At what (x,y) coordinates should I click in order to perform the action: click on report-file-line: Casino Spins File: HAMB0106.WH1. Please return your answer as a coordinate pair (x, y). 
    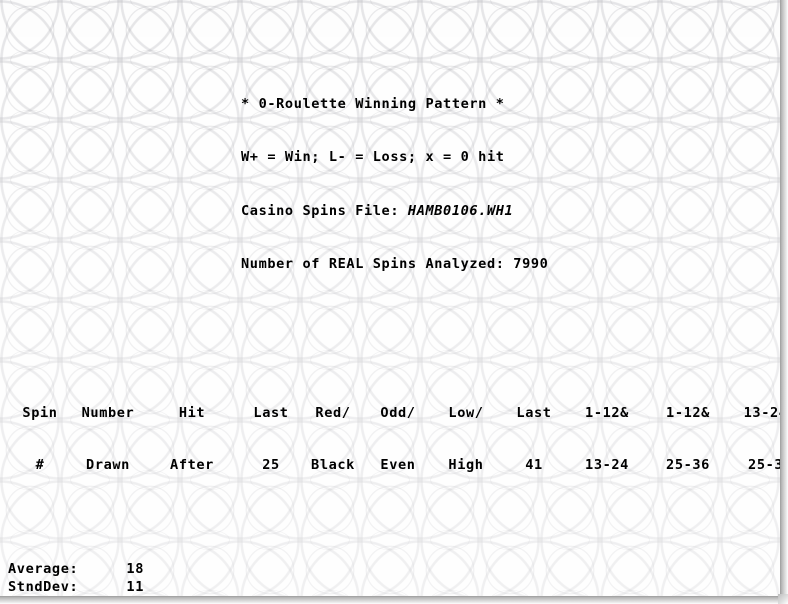
    Looking at the image, I should click on (511, 212).